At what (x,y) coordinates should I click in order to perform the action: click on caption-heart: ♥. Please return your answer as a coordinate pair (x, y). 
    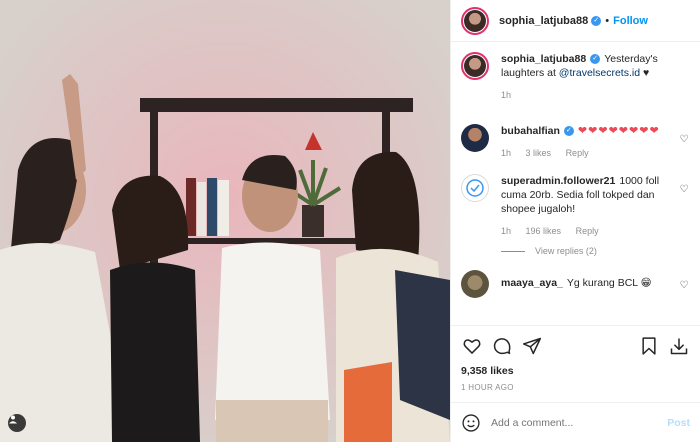
    Looking at the image, I should click on (645, 73).